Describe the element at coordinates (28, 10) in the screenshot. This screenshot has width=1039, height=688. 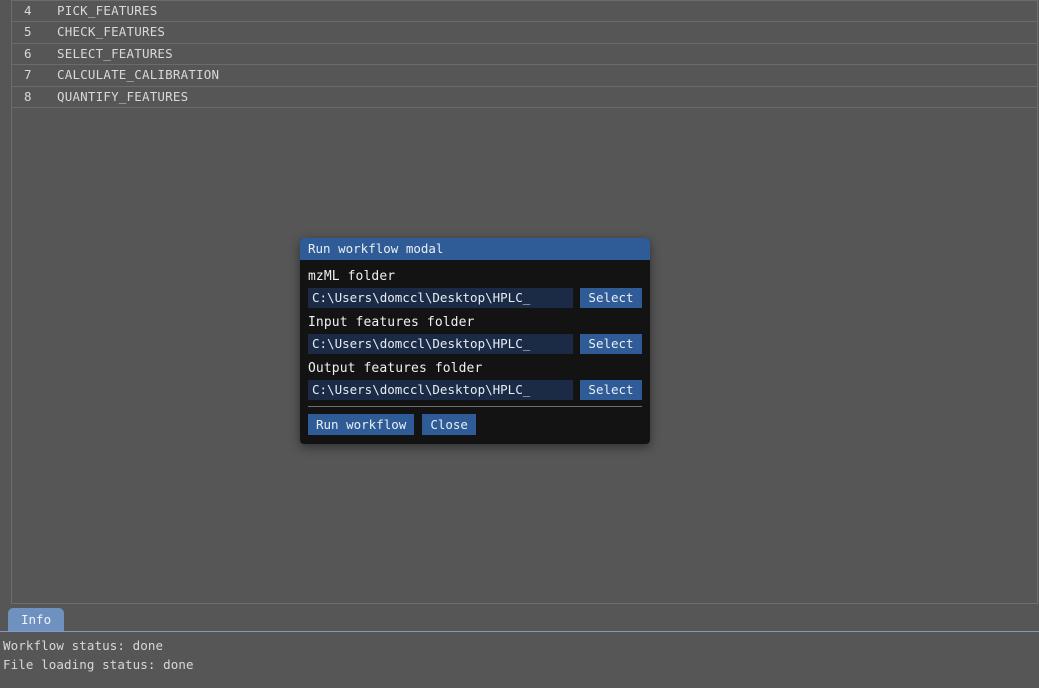
I see `row-index: 4` at that location.